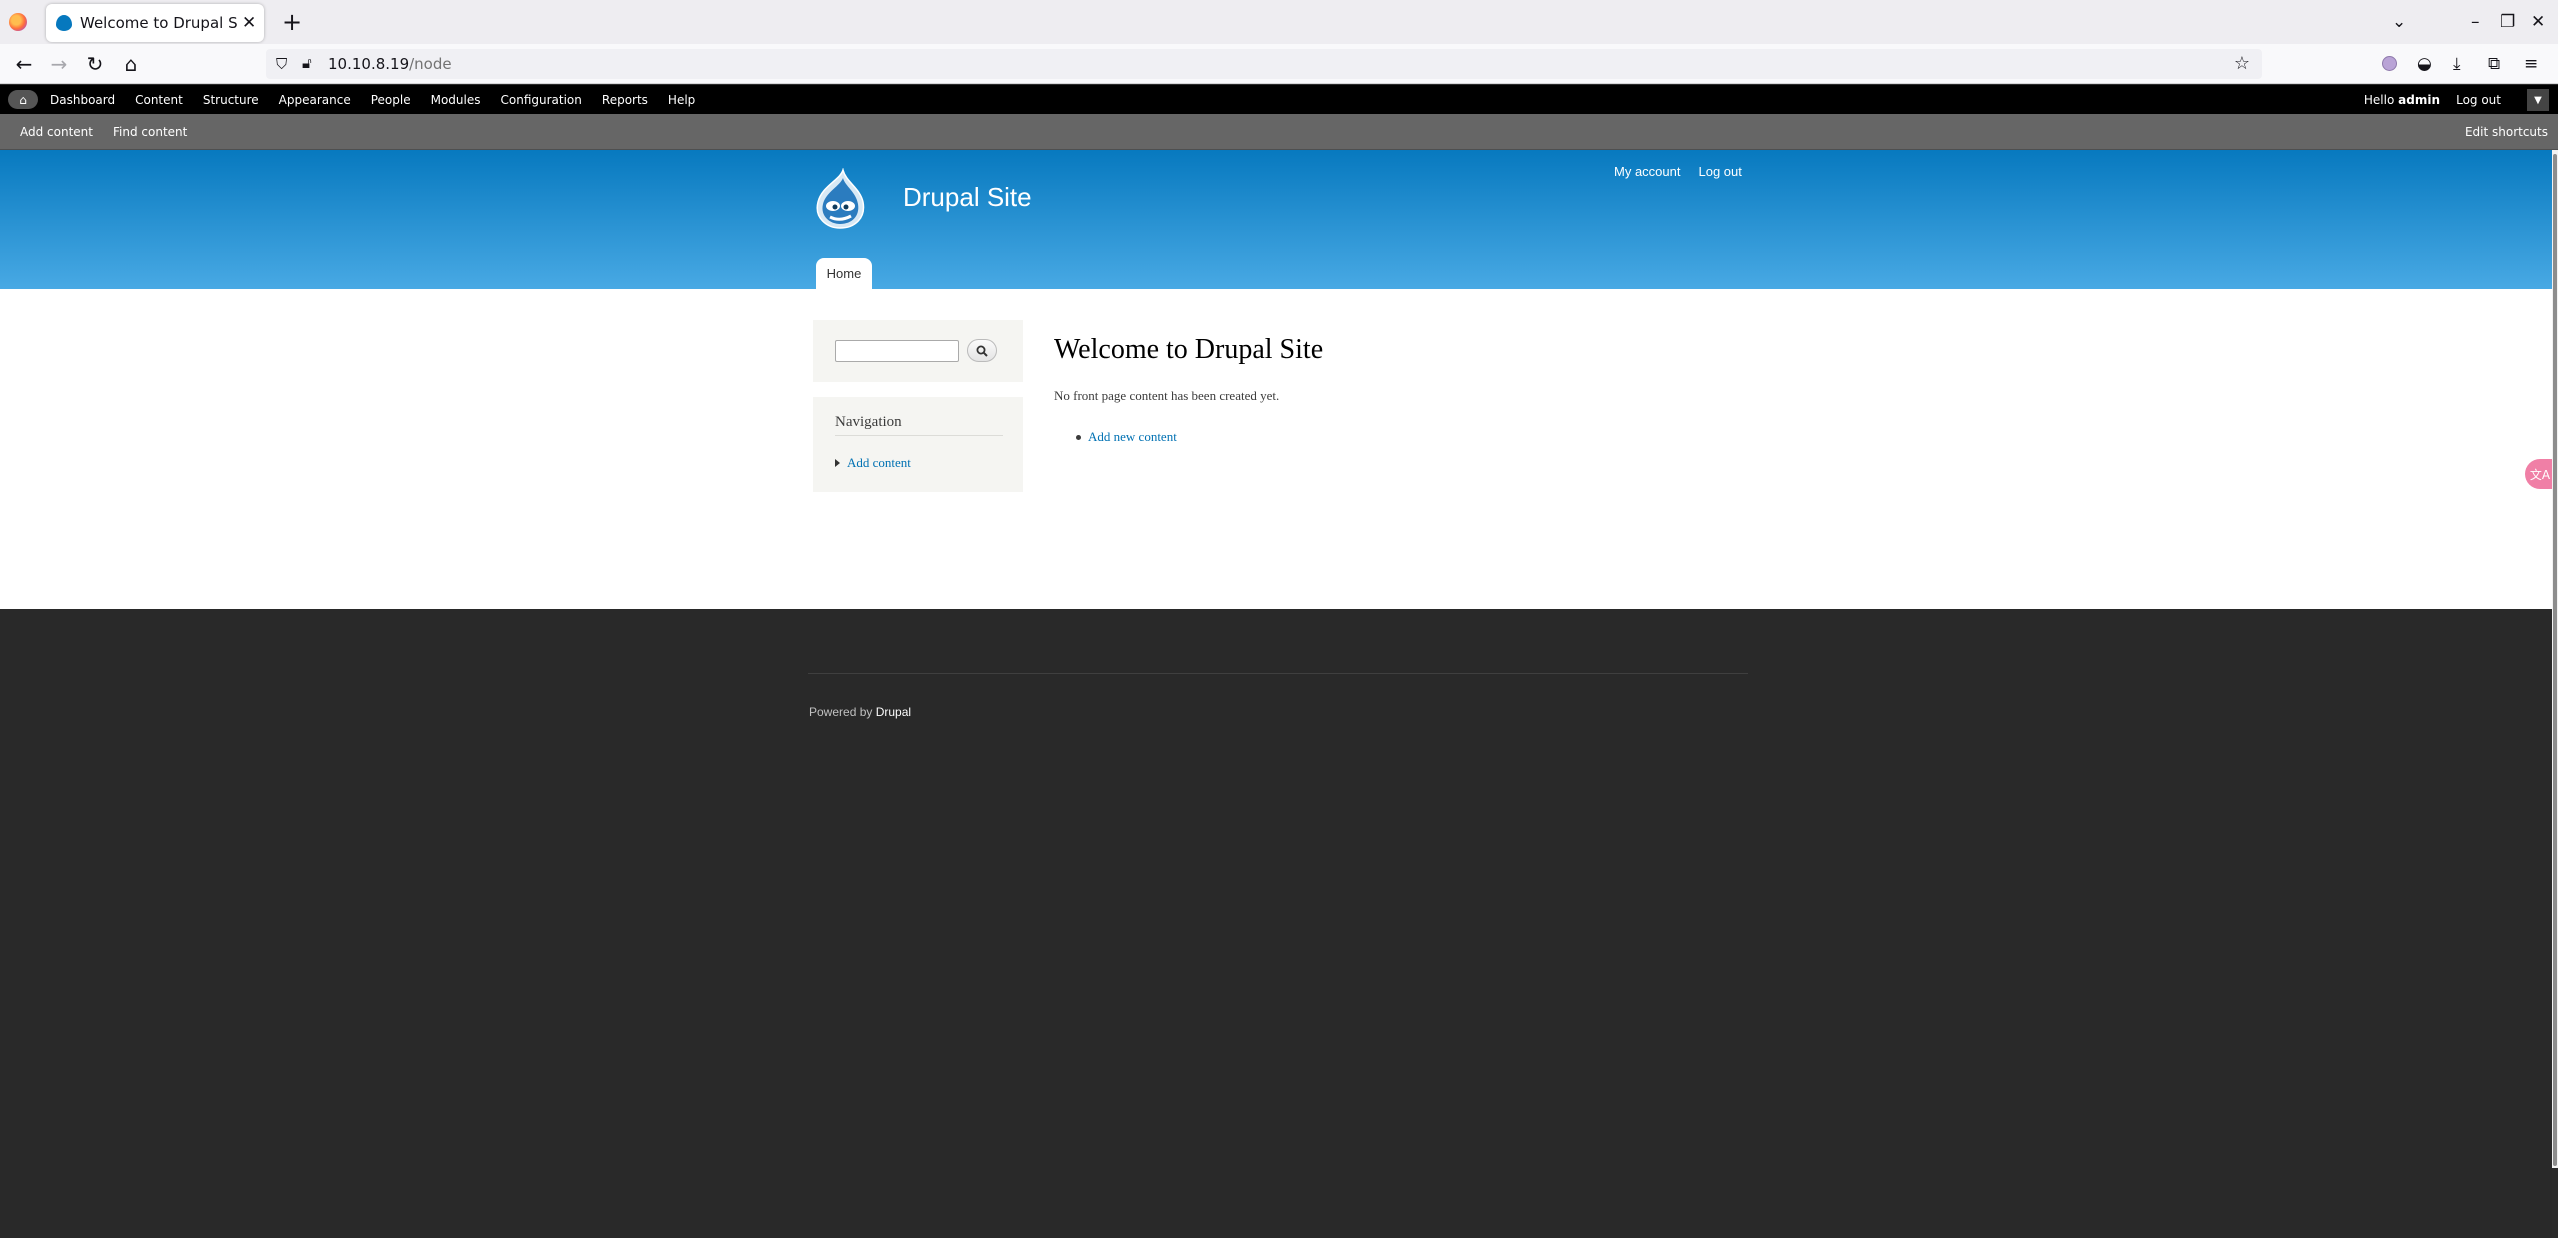 The width and height of the screenshot is (2558, 1238). Describe the element at coordinates (315, 100) in the screenshot. I see `admin-menu-appearance: Appearance` at that location.